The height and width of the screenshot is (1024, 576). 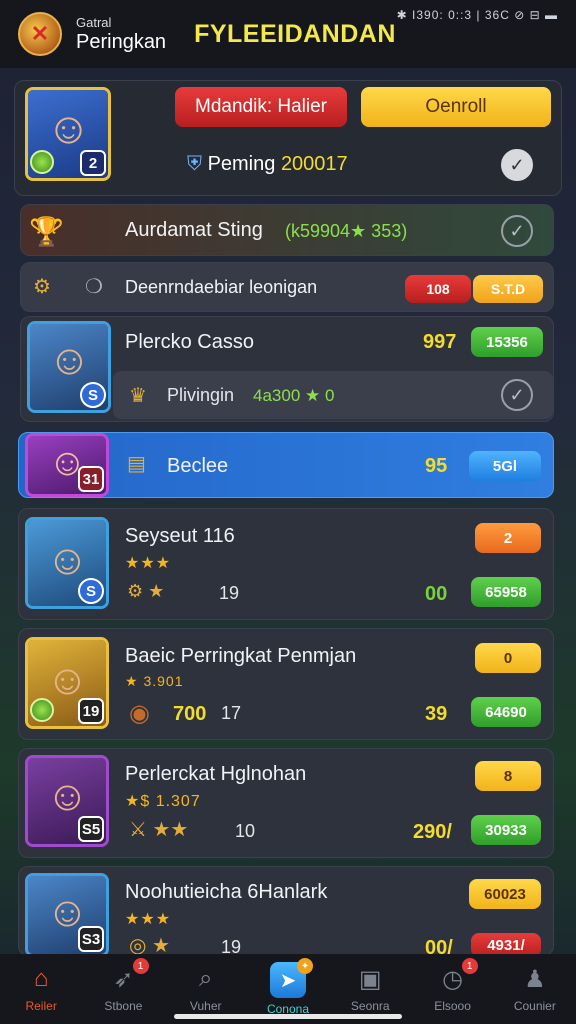 I want to click on sub-label: Plivingin, so click(x=201, y=395).